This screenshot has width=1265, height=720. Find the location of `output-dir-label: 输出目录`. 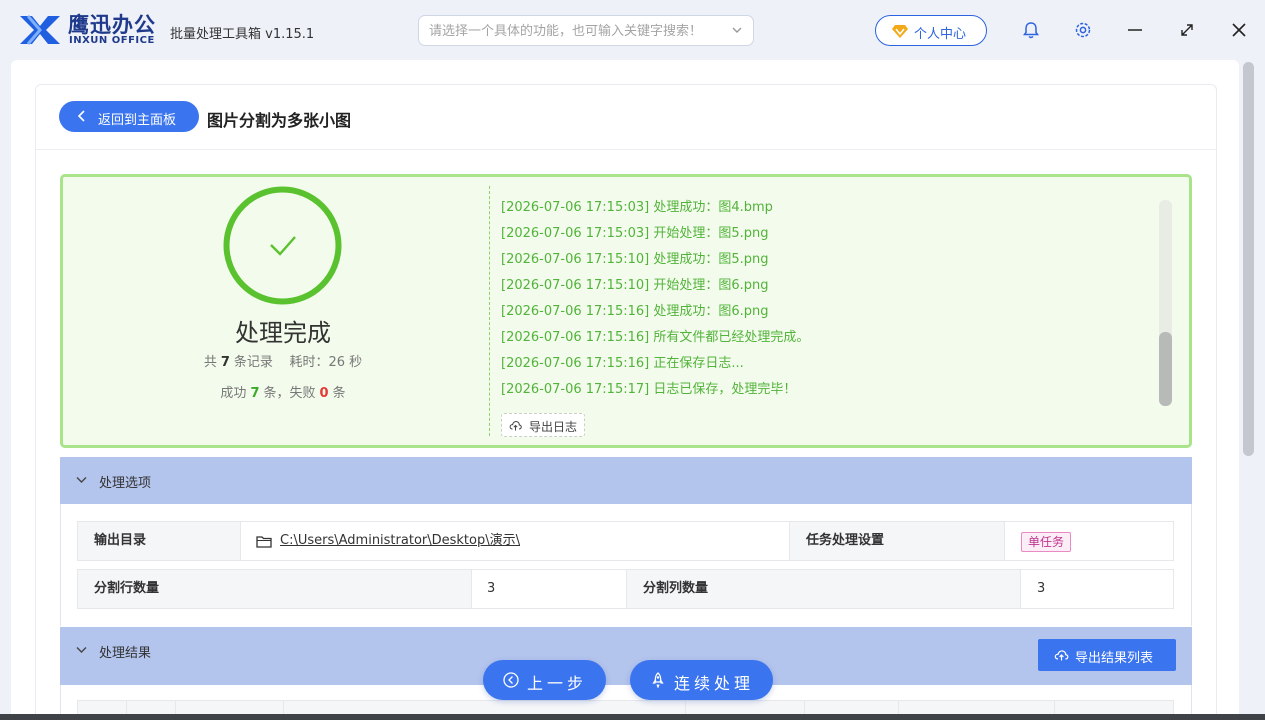

output-dir-label: 输出目录 is located at coordinates (159, 541).